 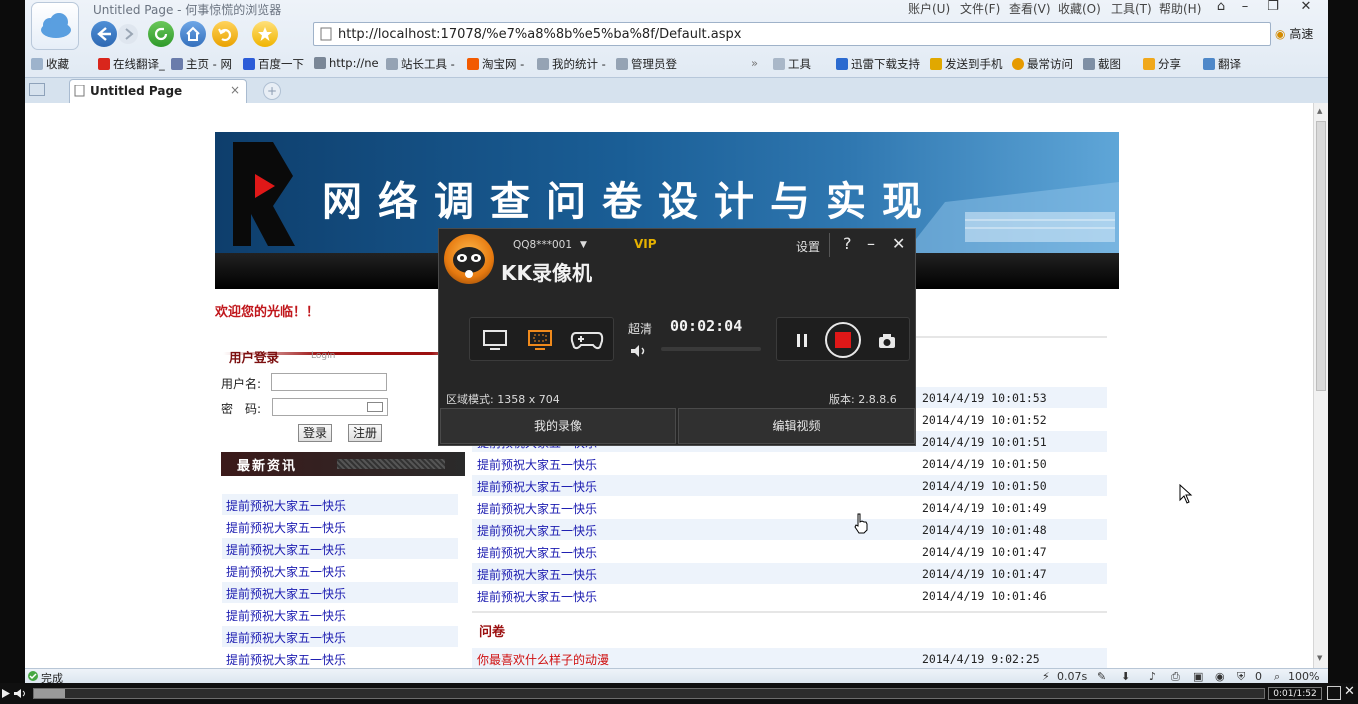 I want to click on tab-close-icon: ×, so click(x=235, y=90).